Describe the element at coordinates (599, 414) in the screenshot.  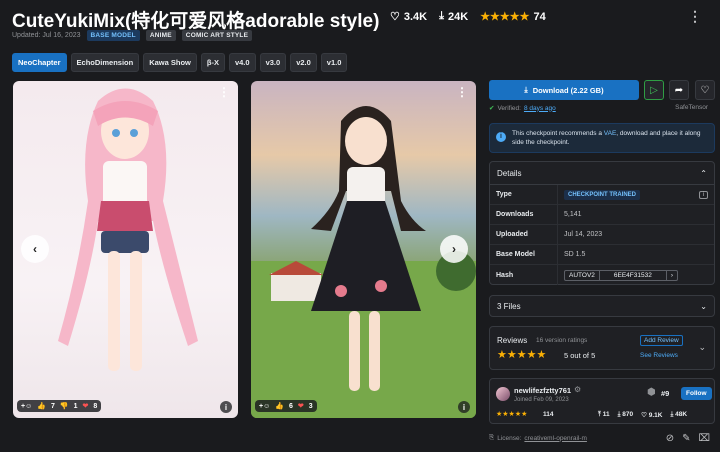
I see `upload-icon: ⤒` at that location.